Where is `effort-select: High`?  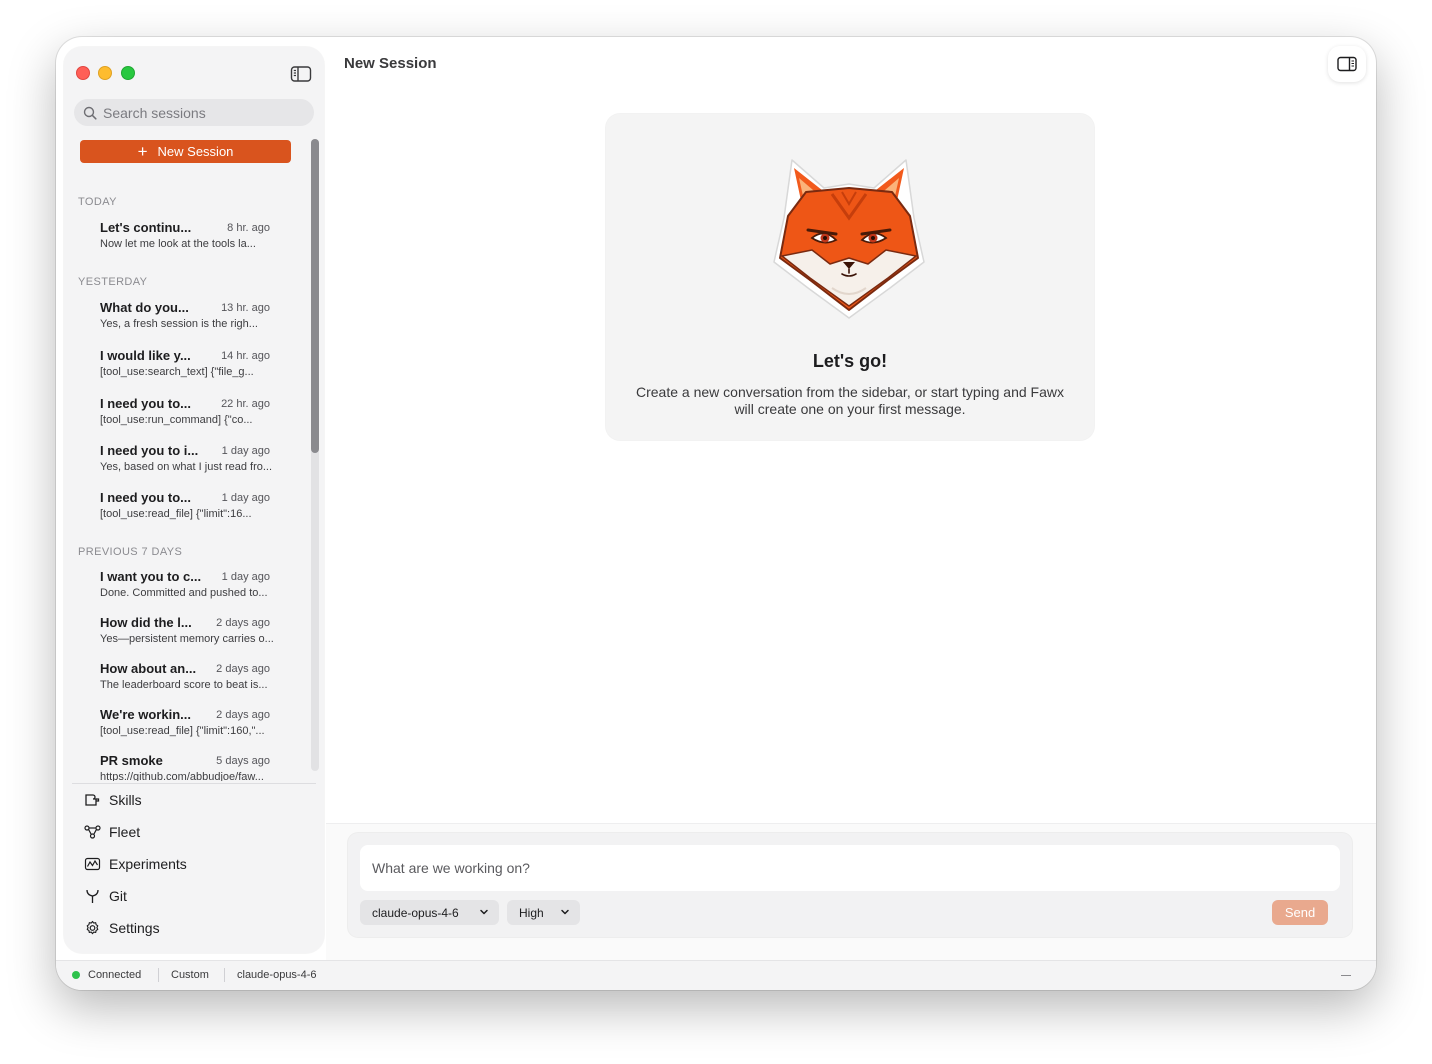
effort-select: High is located at coordinates (543, 912).